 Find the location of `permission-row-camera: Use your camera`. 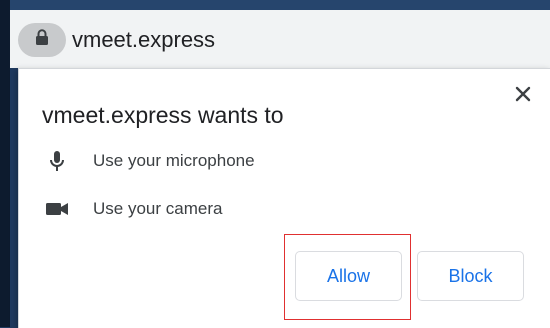

permission-row-camera: Use your camera is located at coordinates (241, 209).